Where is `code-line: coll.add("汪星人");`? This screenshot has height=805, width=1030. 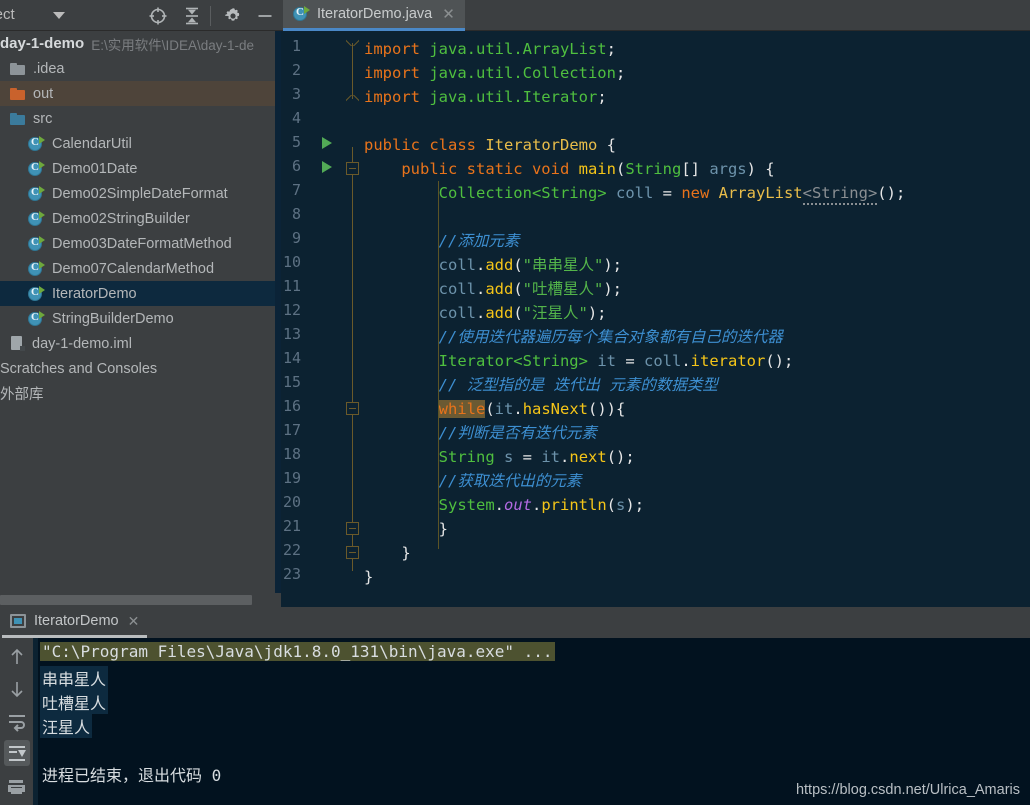 code-line: coll.add("汪星人"); is located at coordinates (485, 313).